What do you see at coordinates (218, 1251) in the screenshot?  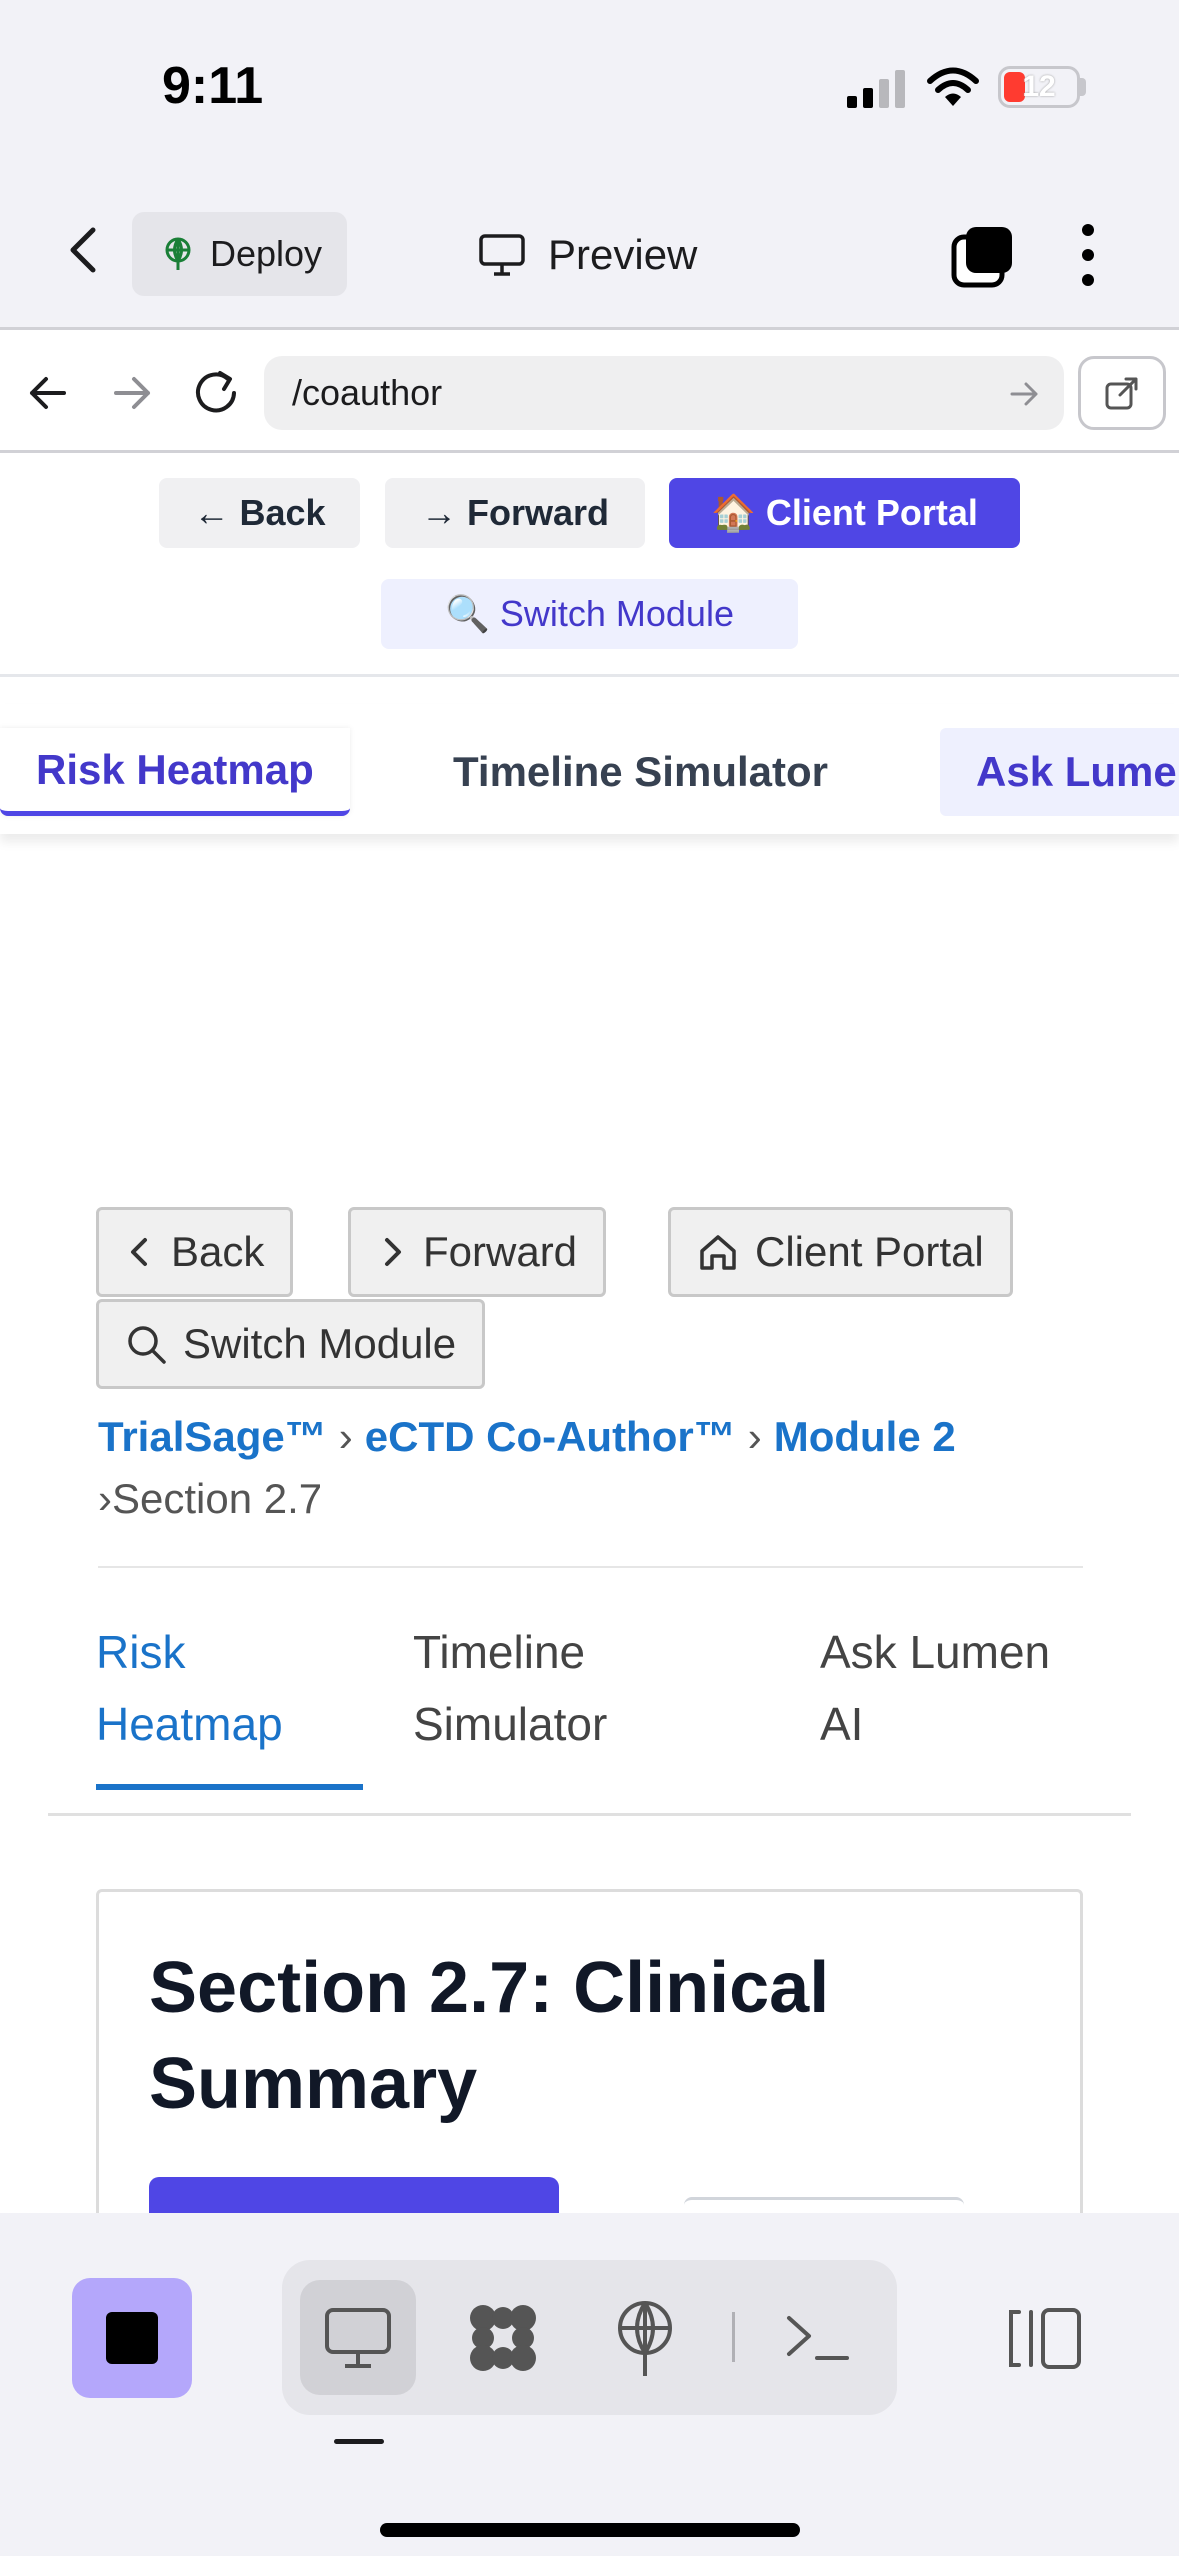 I see `inner-back-label: Back` at bounding box center [218, 1251].